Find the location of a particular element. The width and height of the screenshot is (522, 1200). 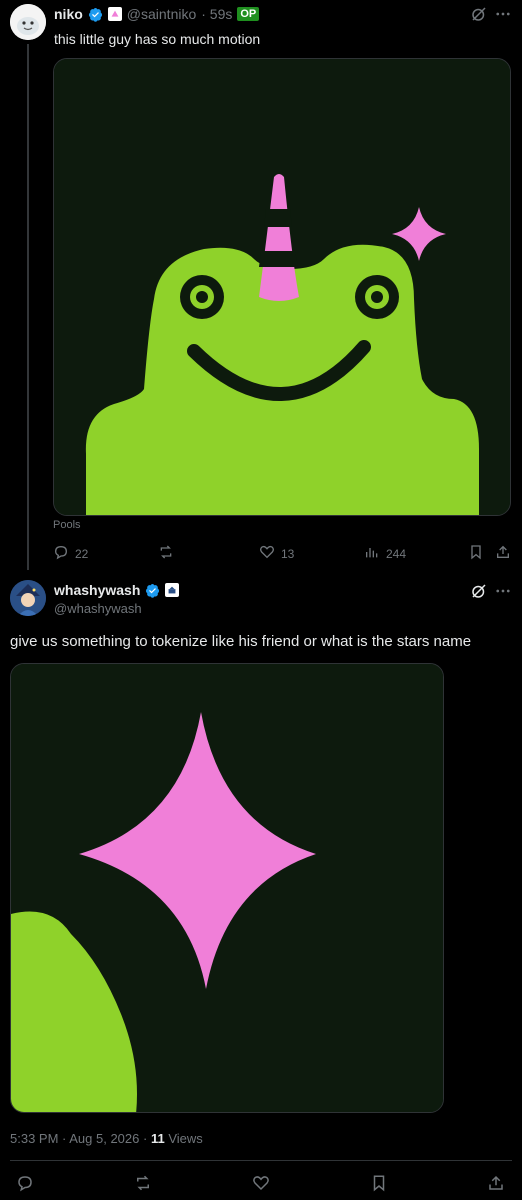

media-caption: Pools is located at coordinates (67, 525).